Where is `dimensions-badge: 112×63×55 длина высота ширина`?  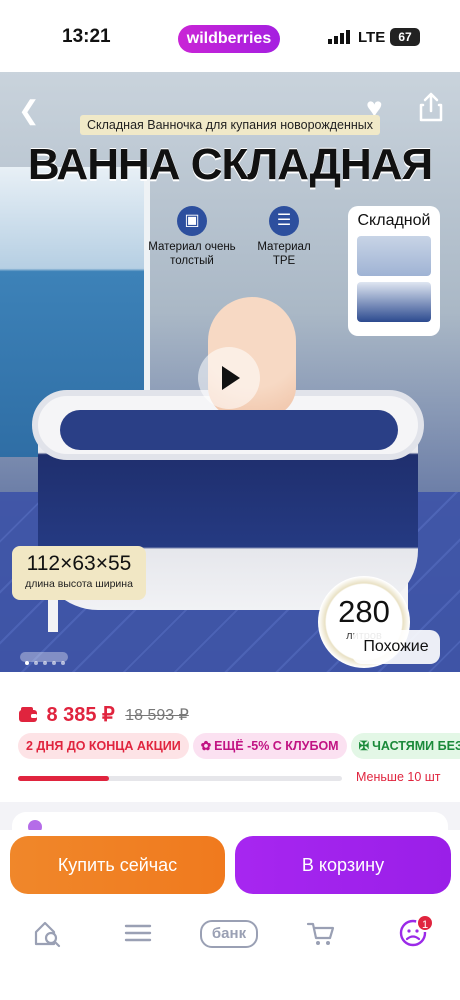
dimensions-badge: 112×63×55 длина высота ширина is located at coordinates (79, 573).